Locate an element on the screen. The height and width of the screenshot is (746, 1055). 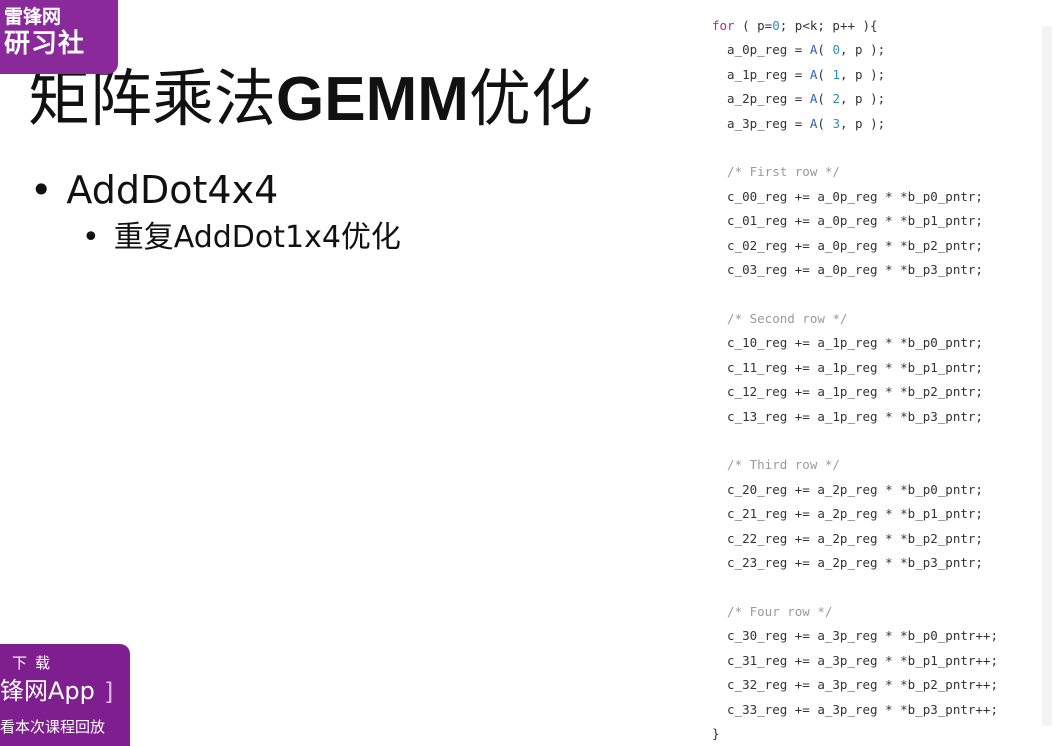
code-line-for: for ( p=0; p<k; p++ ){ is located at coordinates (795, 26).